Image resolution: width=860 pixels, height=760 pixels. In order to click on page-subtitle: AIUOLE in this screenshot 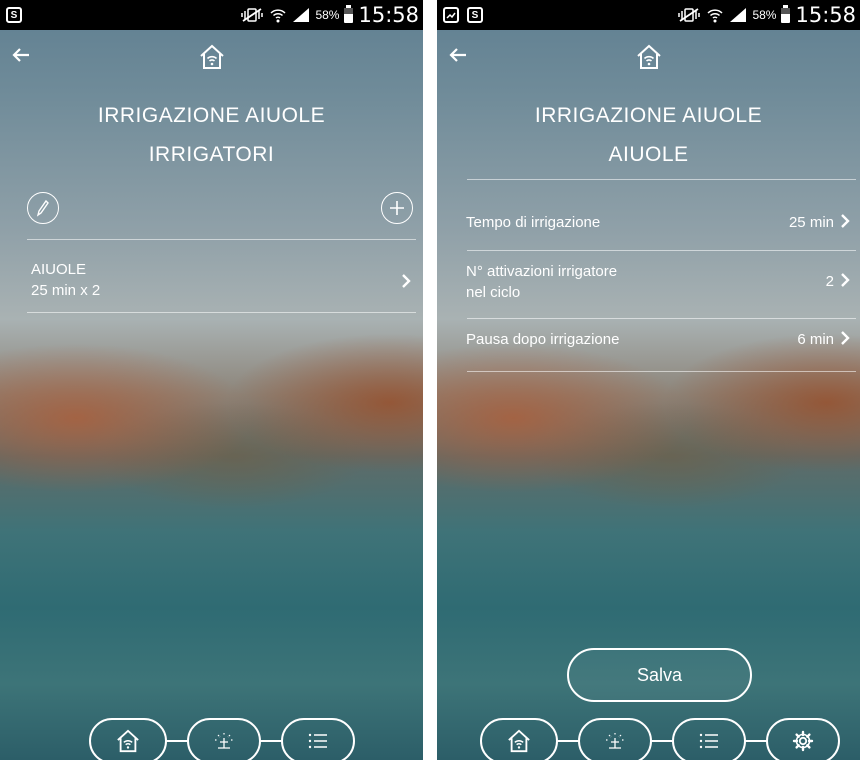, I will do `click(648, 154)`.